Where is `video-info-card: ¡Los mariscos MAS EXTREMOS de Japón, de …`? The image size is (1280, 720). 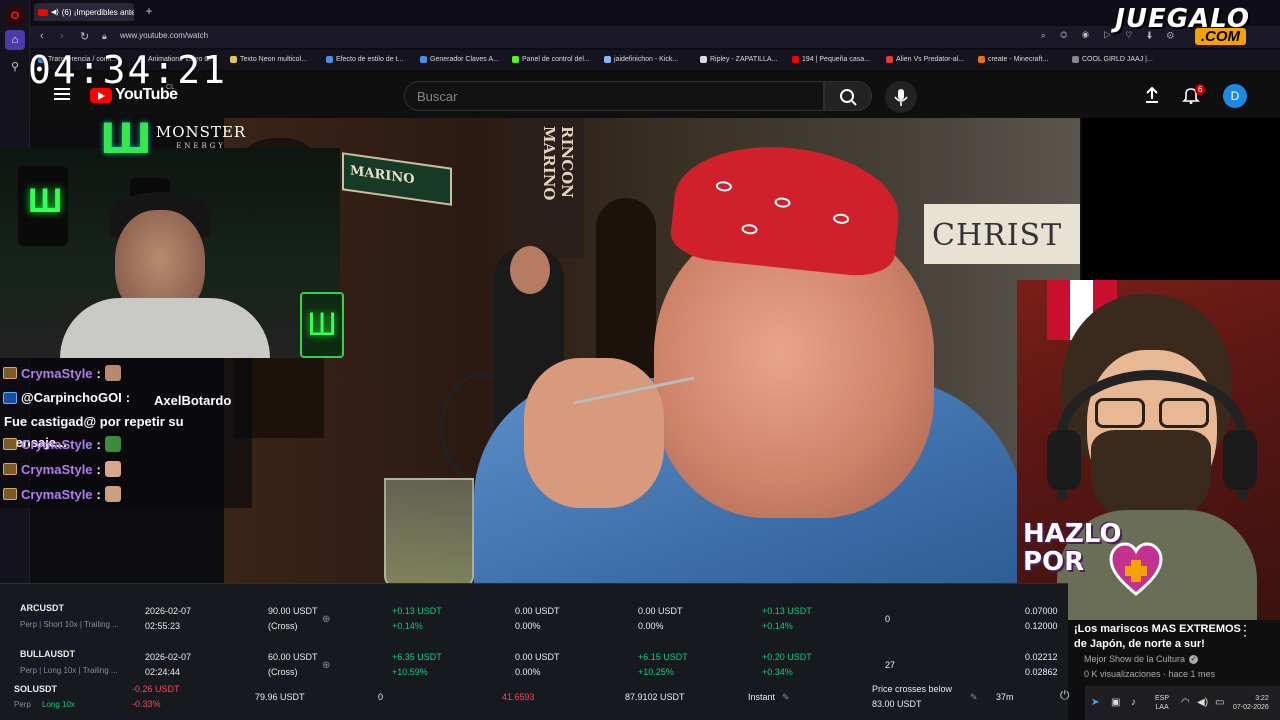 video-info-card: ¡Los mariscos MAS EXTREMOS de Japón, de … is located at coordinates (1174, 653).